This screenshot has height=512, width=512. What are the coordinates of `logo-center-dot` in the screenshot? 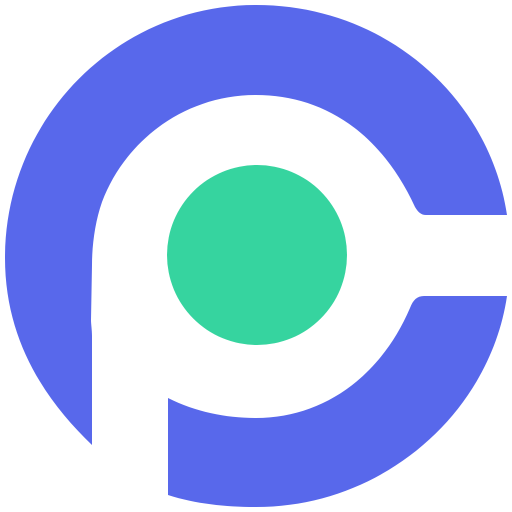 It's located at (257, 255).